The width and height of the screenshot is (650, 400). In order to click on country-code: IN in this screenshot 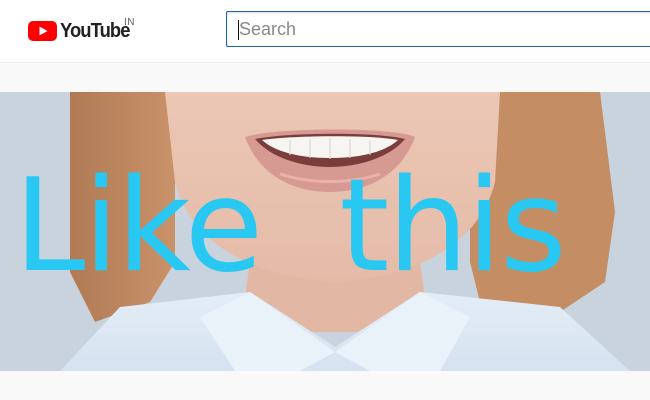, I will do `click(129, 22)`.